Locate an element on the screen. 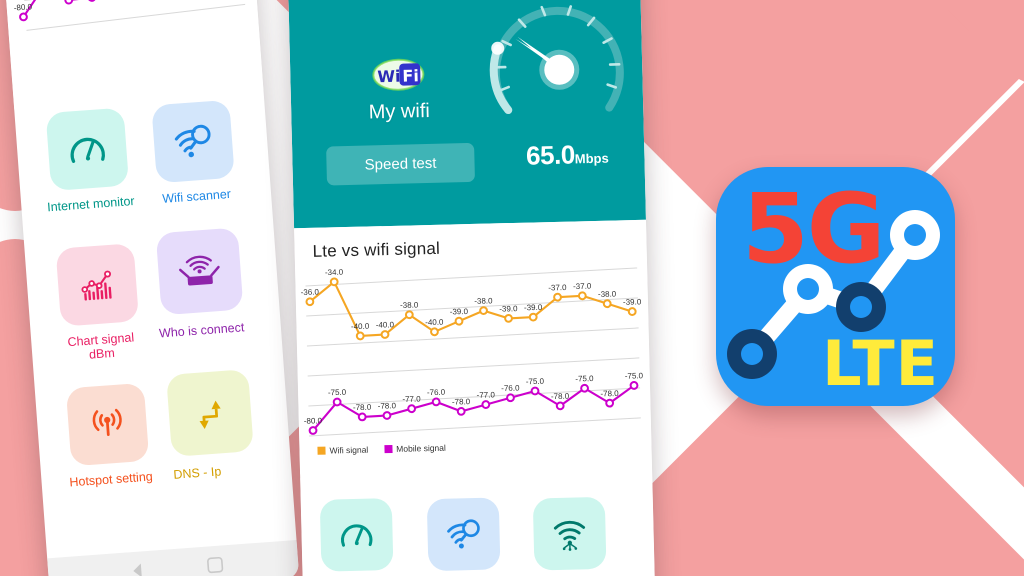  tile-internet-monitor is located at coordinates (356, 535).